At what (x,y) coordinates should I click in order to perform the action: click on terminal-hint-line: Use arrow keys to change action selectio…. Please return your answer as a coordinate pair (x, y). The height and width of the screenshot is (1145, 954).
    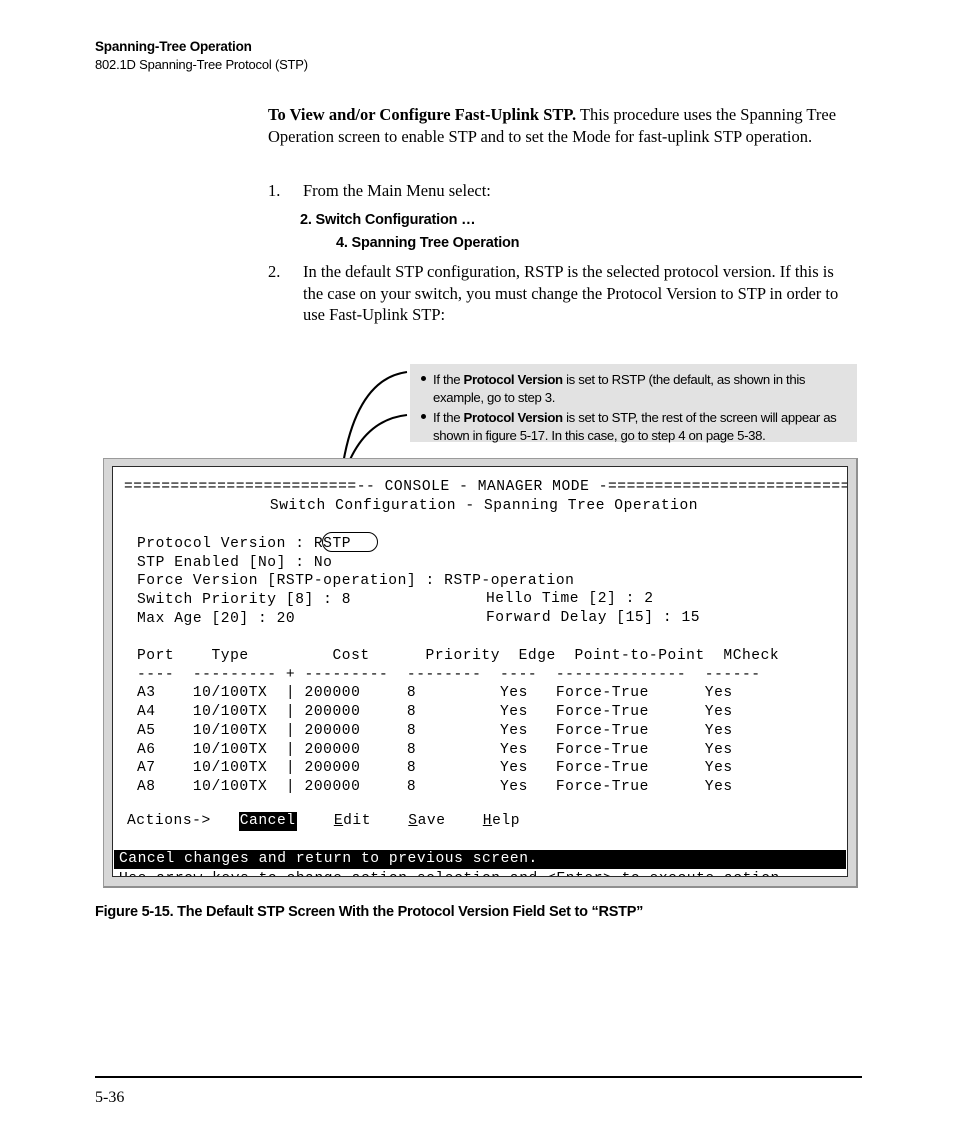
    Looking at the image, I should click on (454, 873).